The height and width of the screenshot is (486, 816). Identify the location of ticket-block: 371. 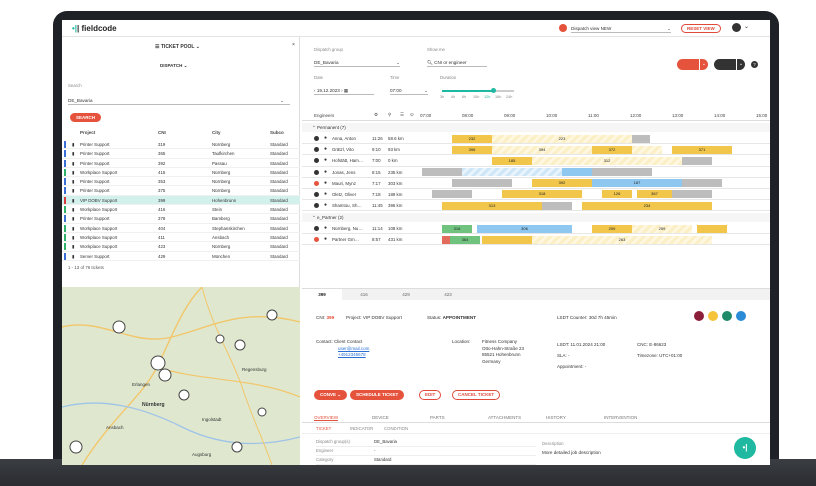
(702, 149).